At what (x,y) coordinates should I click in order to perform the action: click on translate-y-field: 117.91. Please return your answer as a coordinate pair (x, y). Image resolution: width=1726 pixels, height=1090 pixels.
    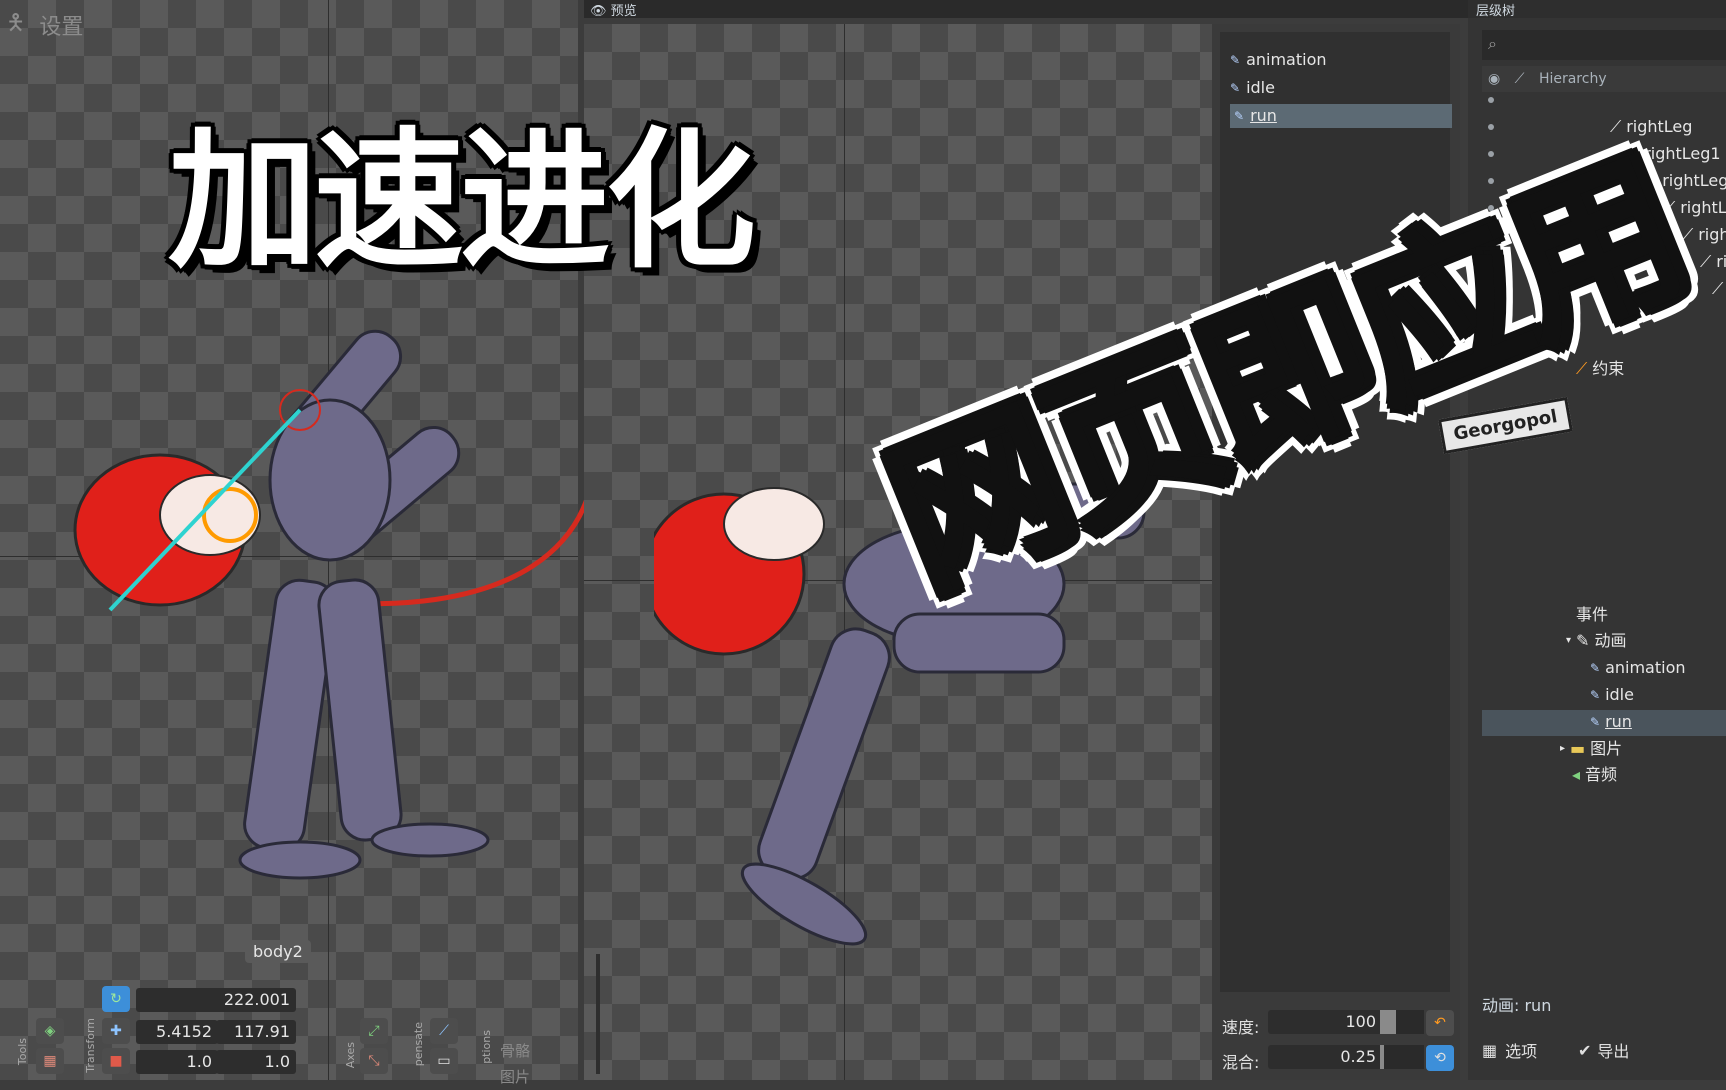
    Looking at the image, I should click on (256, 1032).